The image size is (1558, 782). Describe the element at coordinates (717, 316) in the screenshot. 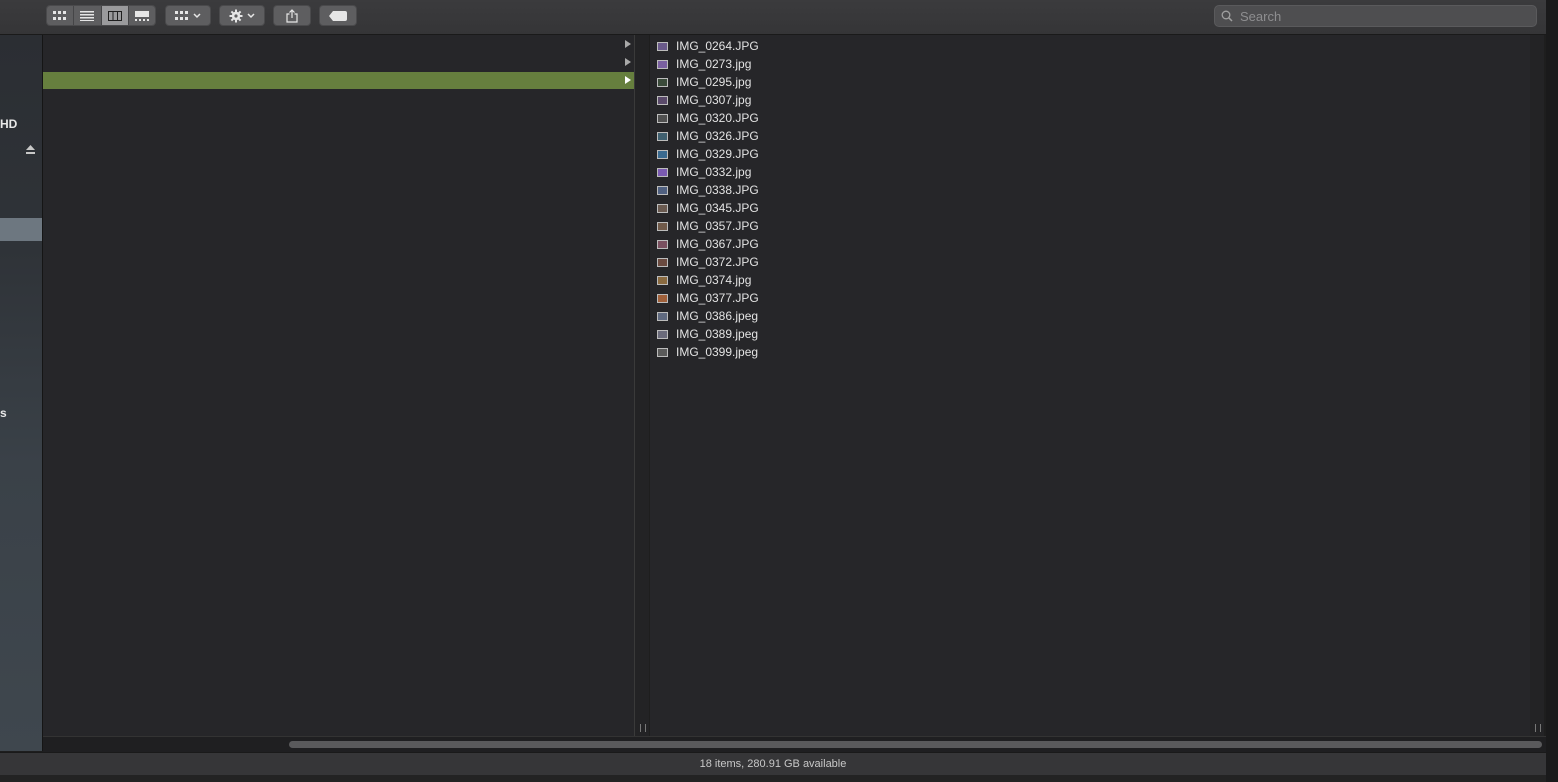

I see `file-name: IMG_0386.jpeg` at that location.